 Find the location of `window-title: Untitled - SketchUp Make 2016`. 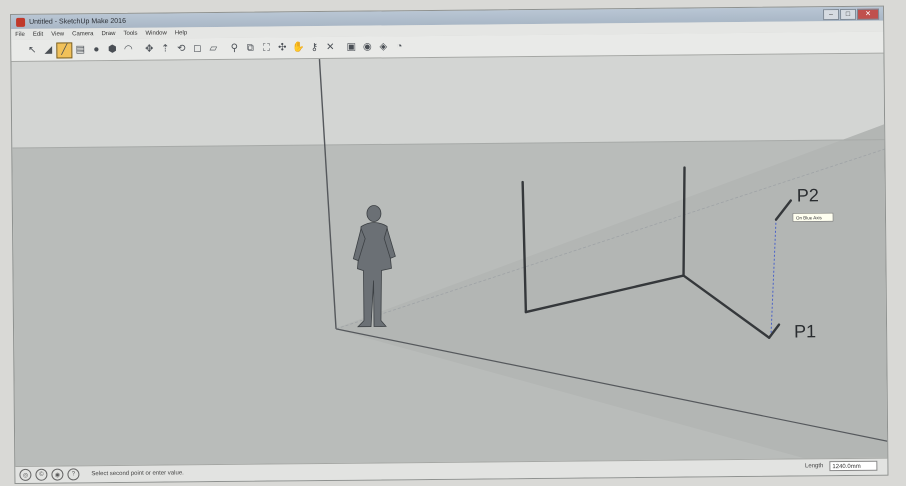

window-title: Untitled - SketchUp Make 2016 is located at coordinates (77, 21).